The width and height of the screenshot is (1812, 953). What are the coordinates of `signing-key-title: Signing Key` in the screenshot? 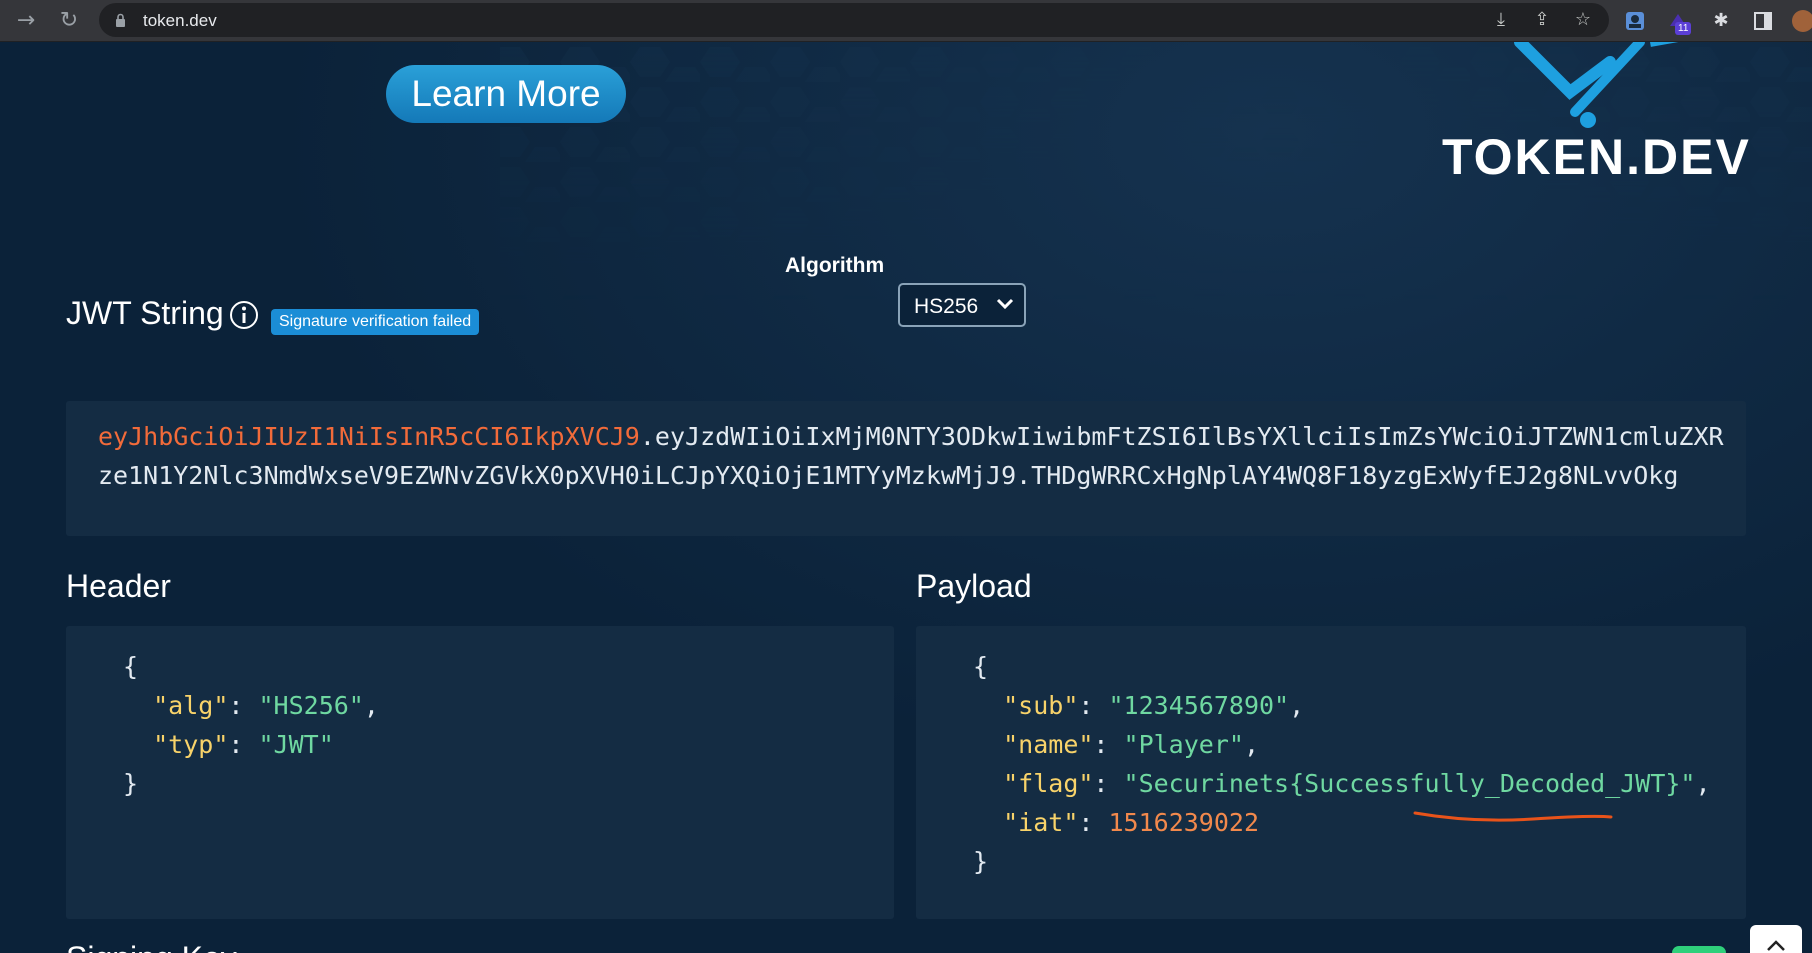 It's located at (151, 946).